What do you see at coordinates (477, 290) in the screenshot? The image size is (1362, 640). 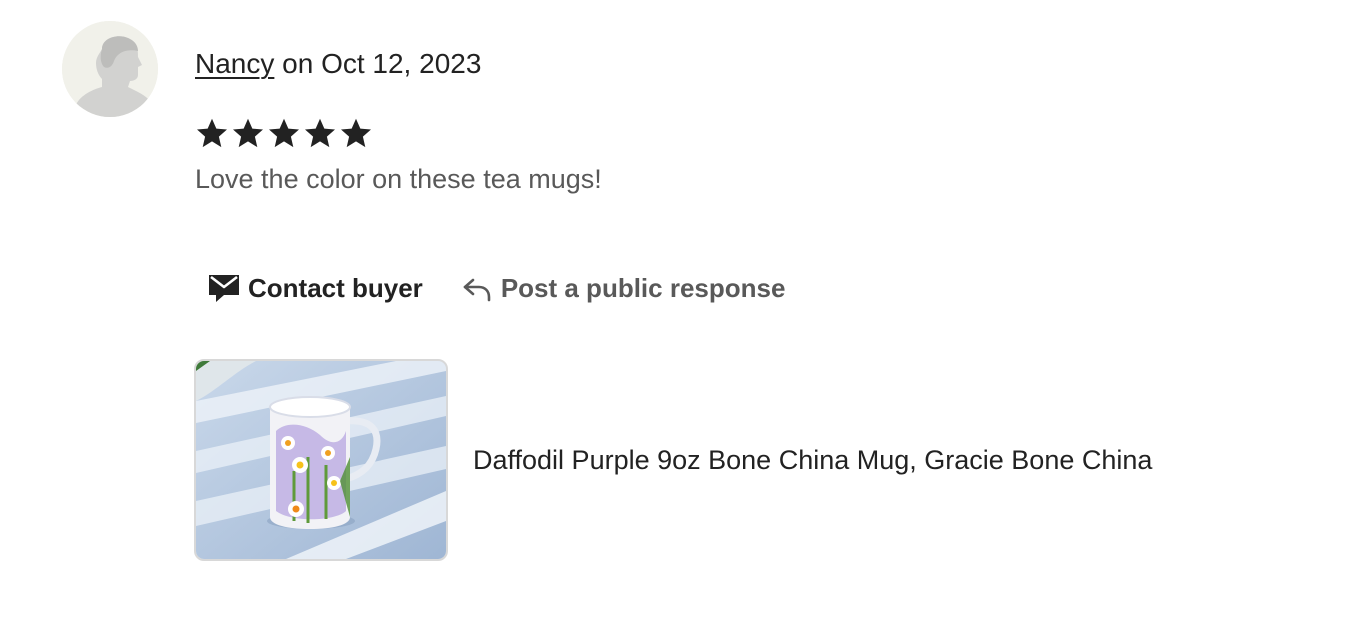 I see `reply-icon` at bounding box center [477, 290].